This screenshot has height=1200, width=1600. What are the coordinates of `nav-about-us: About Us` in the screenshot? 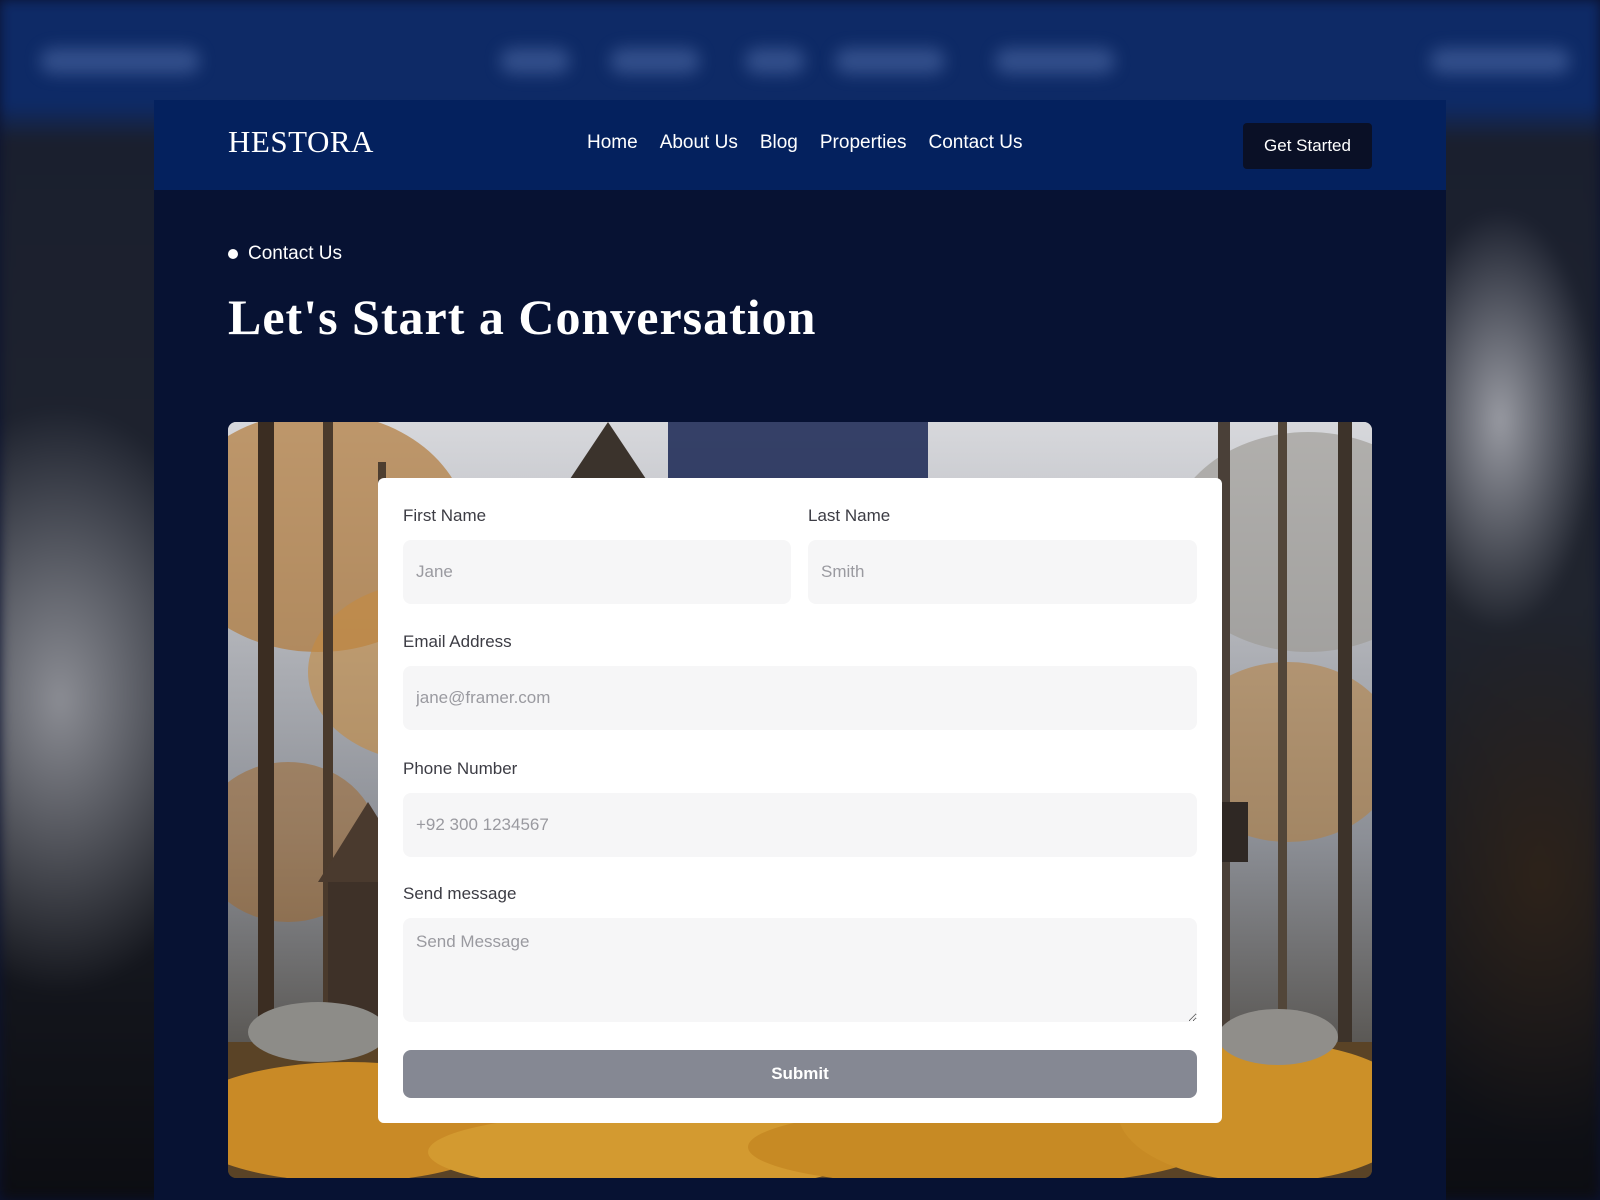 It's located at (699, 143).